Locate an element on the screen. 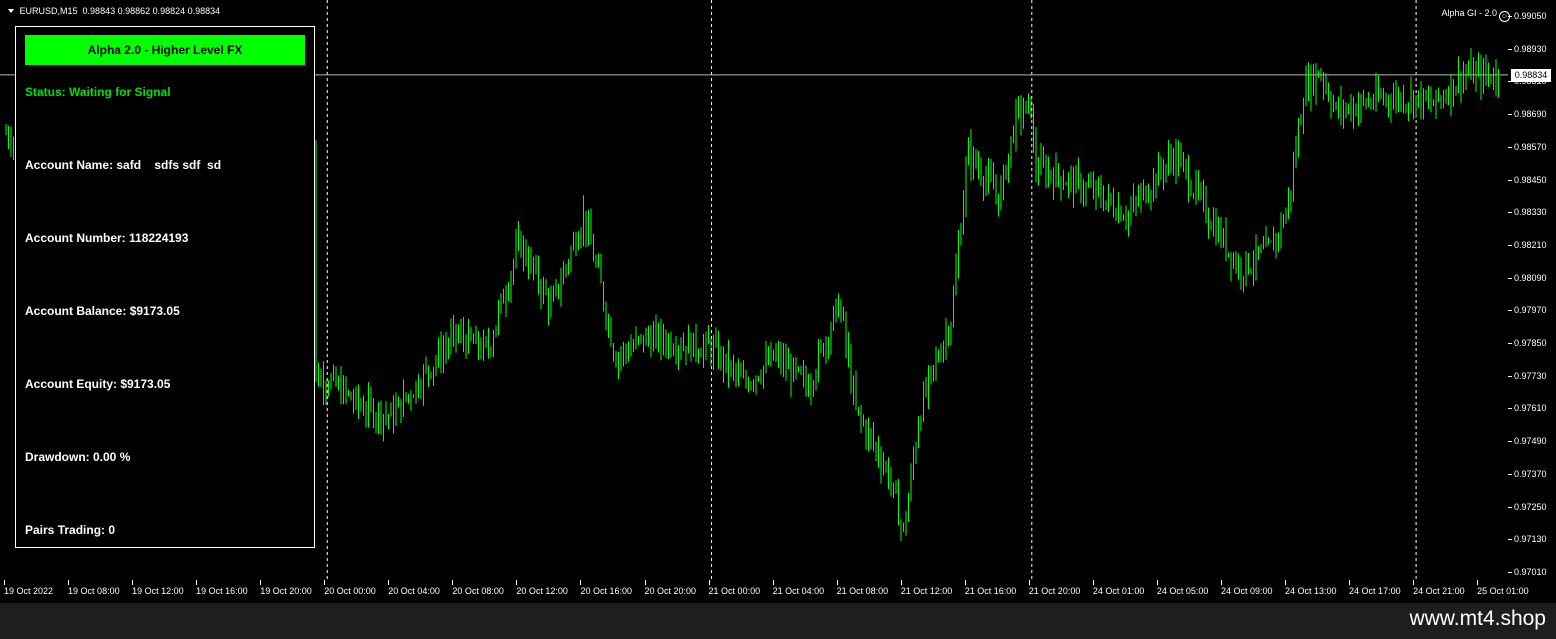 This screenshot has height=639, width=1556. time-tick-label: 20 Oct 20:00 is located at coordinates (670, 591).